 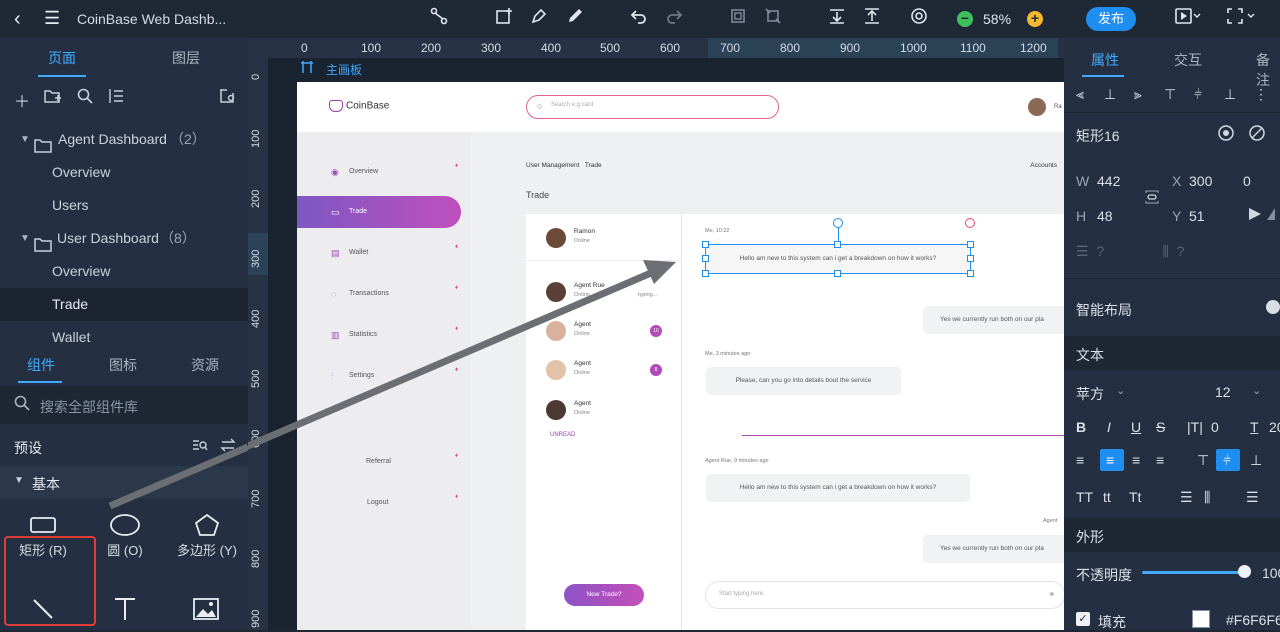 What do you see at coordinates (41, 365) in the screenshot?
I see `tab-components: 组件` at bounding box center [41, 365].